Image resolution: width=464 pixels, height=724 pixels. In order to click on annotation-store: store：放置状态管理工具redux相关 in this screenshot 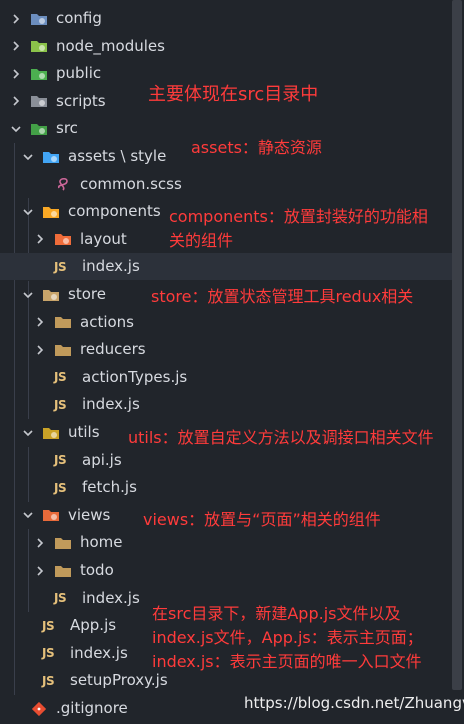, I will do `click(282, 296)`.